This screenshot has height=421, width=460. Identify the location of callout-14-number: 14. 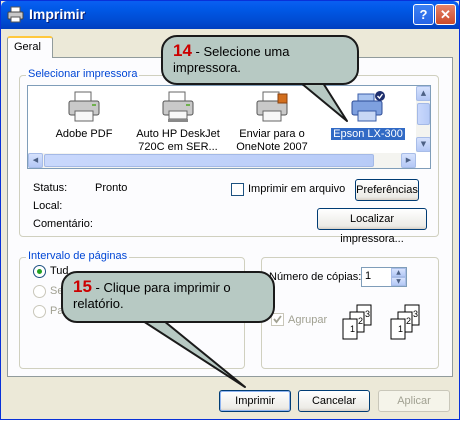
(182, 50).